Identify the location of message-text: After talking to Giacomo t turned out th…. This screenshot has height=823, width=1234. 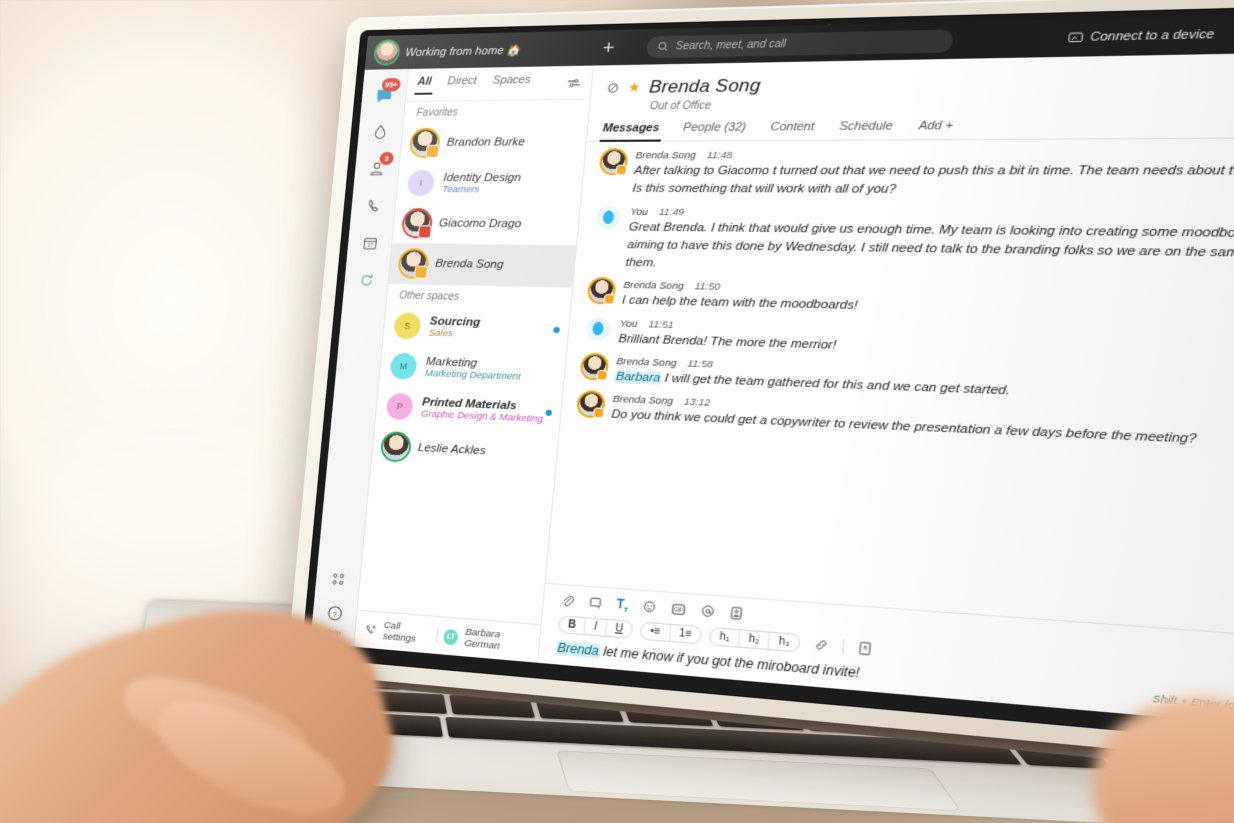
(932, 180).